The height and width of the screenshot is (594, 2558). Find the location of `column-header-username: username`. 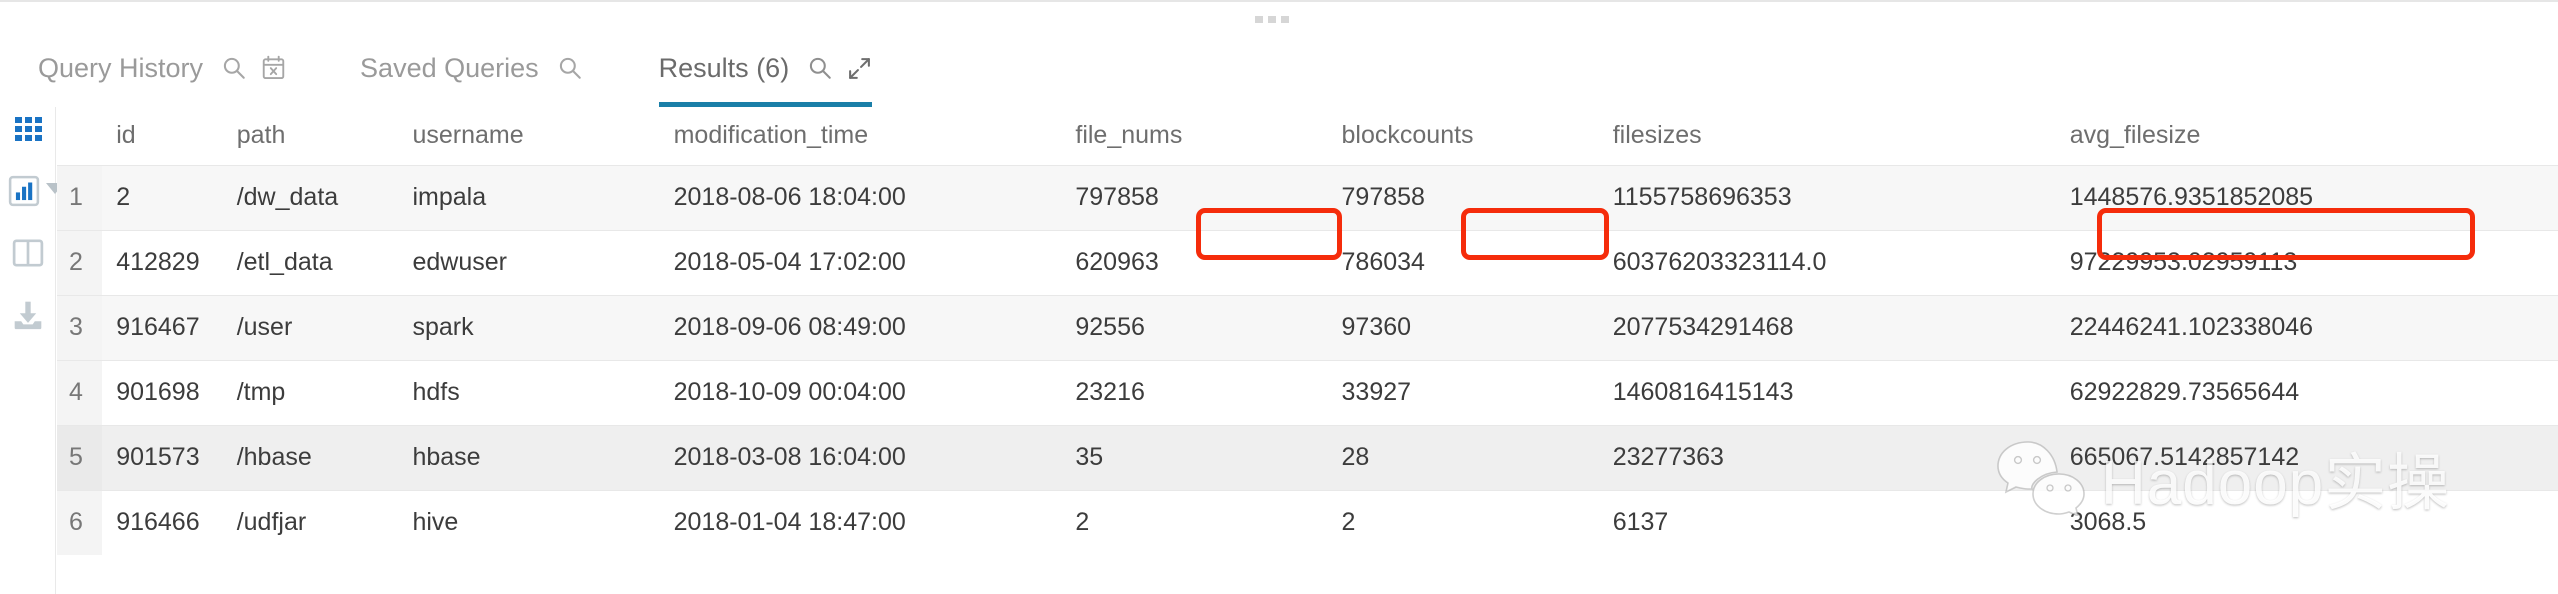

column-header-username: username is located at coordinates (529, 136).